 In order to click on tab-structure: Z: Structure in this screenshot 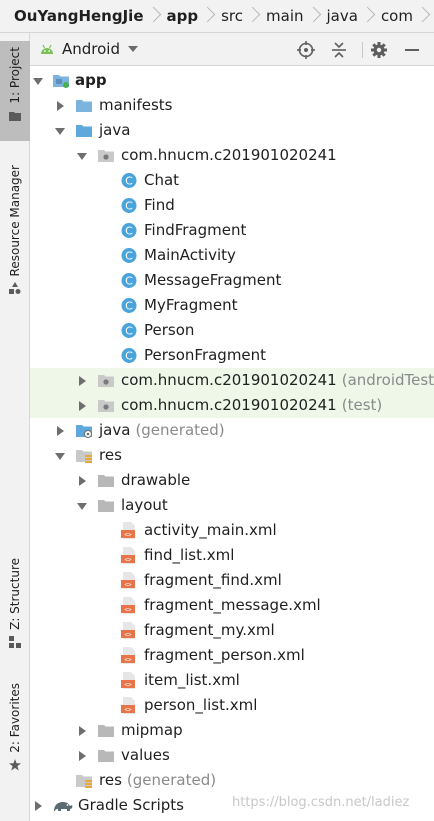, I will do `click(15, 608)`.